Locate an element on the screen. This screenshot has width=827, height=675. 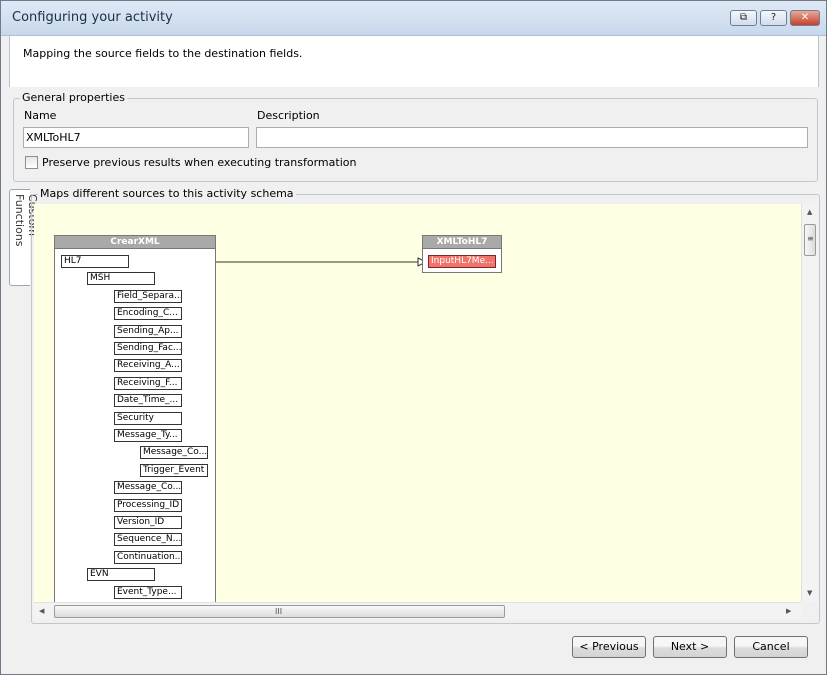
schema-node: Security is located at coordinates (148, 418).